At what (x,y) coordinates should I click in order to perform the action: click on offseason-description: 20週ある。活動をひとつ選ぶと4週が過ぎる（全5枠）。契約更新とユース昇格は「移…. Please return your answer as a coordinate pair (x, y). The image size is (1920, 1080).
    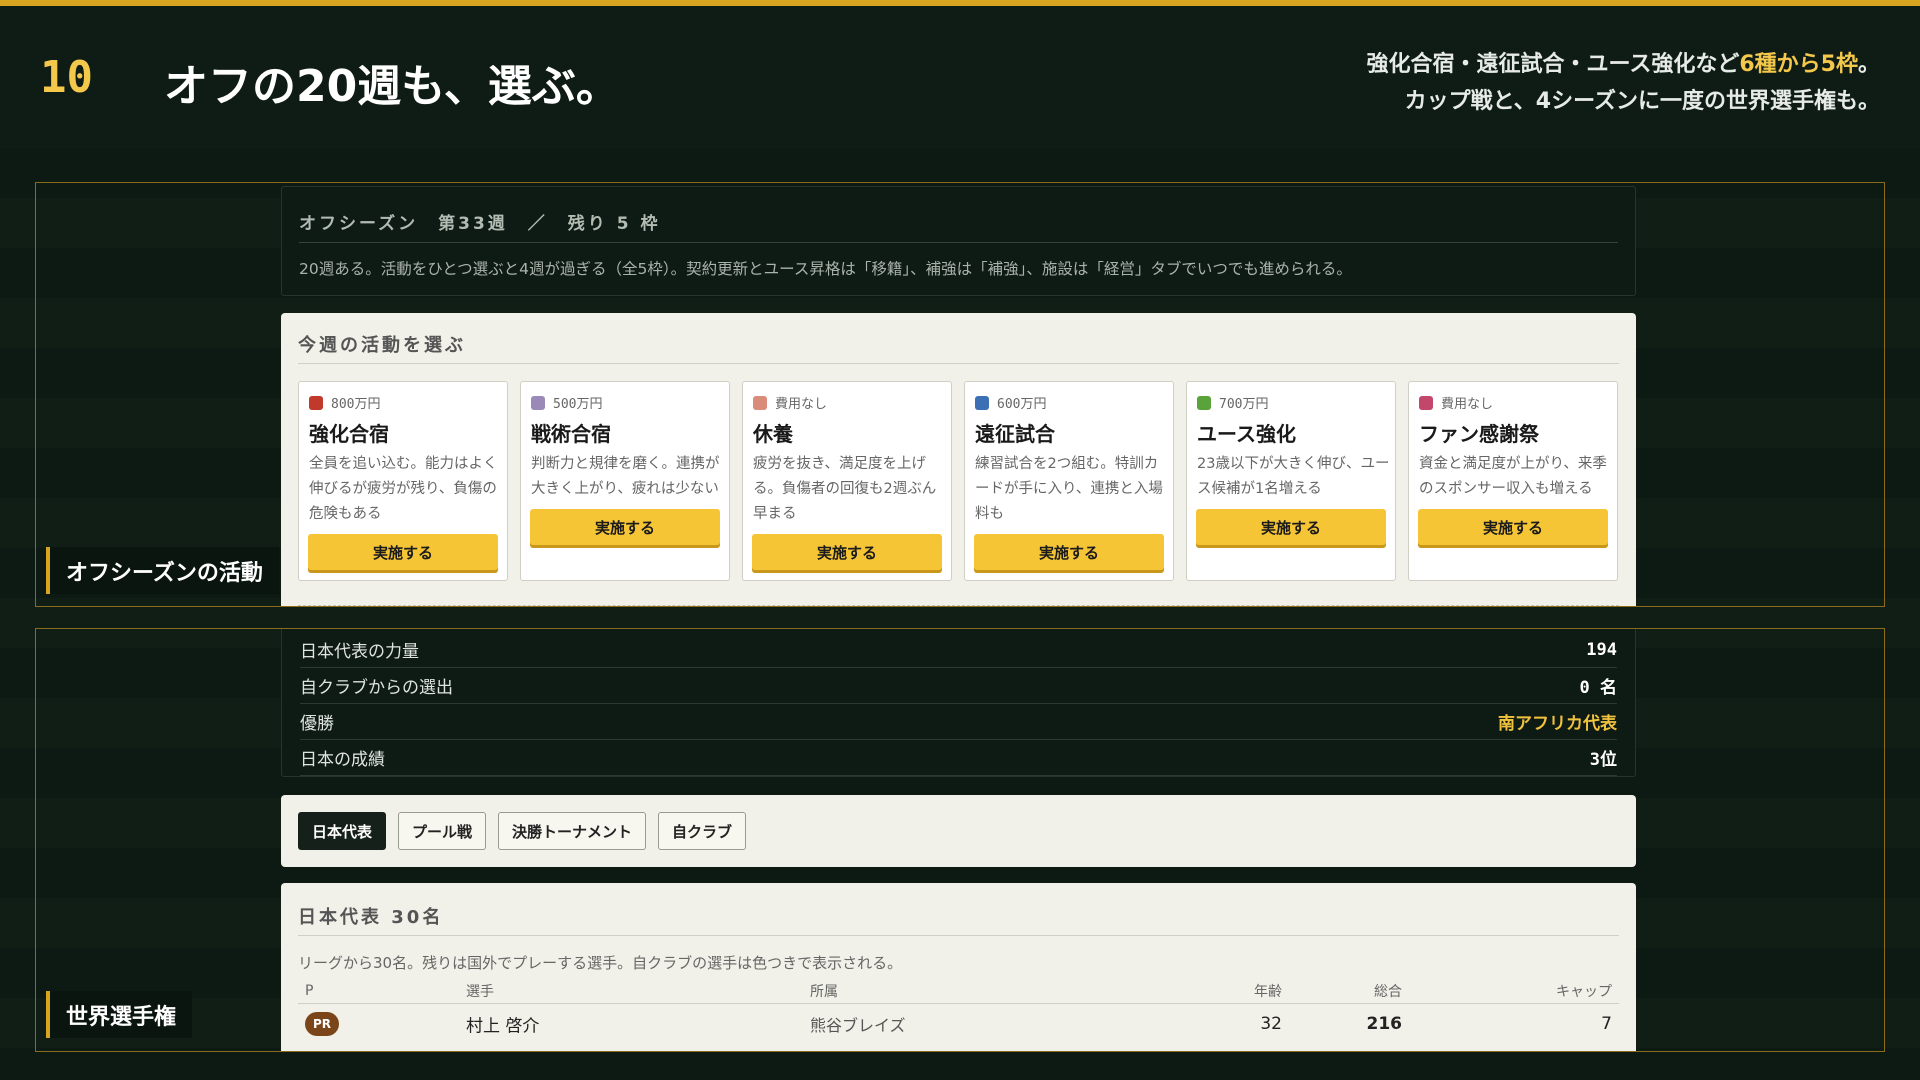
    Looking at the image, I should click on (825, 269).